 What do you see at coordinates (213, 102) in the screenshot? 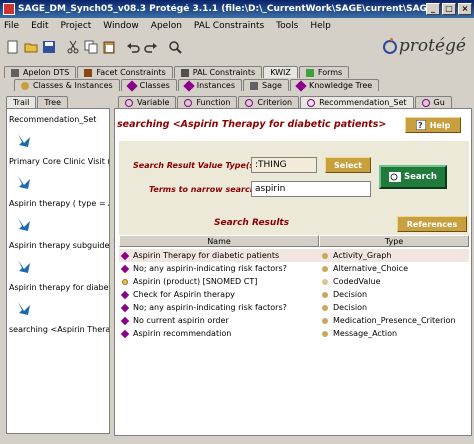
I see `tab-label: Function` at bounding box center [213, 102].